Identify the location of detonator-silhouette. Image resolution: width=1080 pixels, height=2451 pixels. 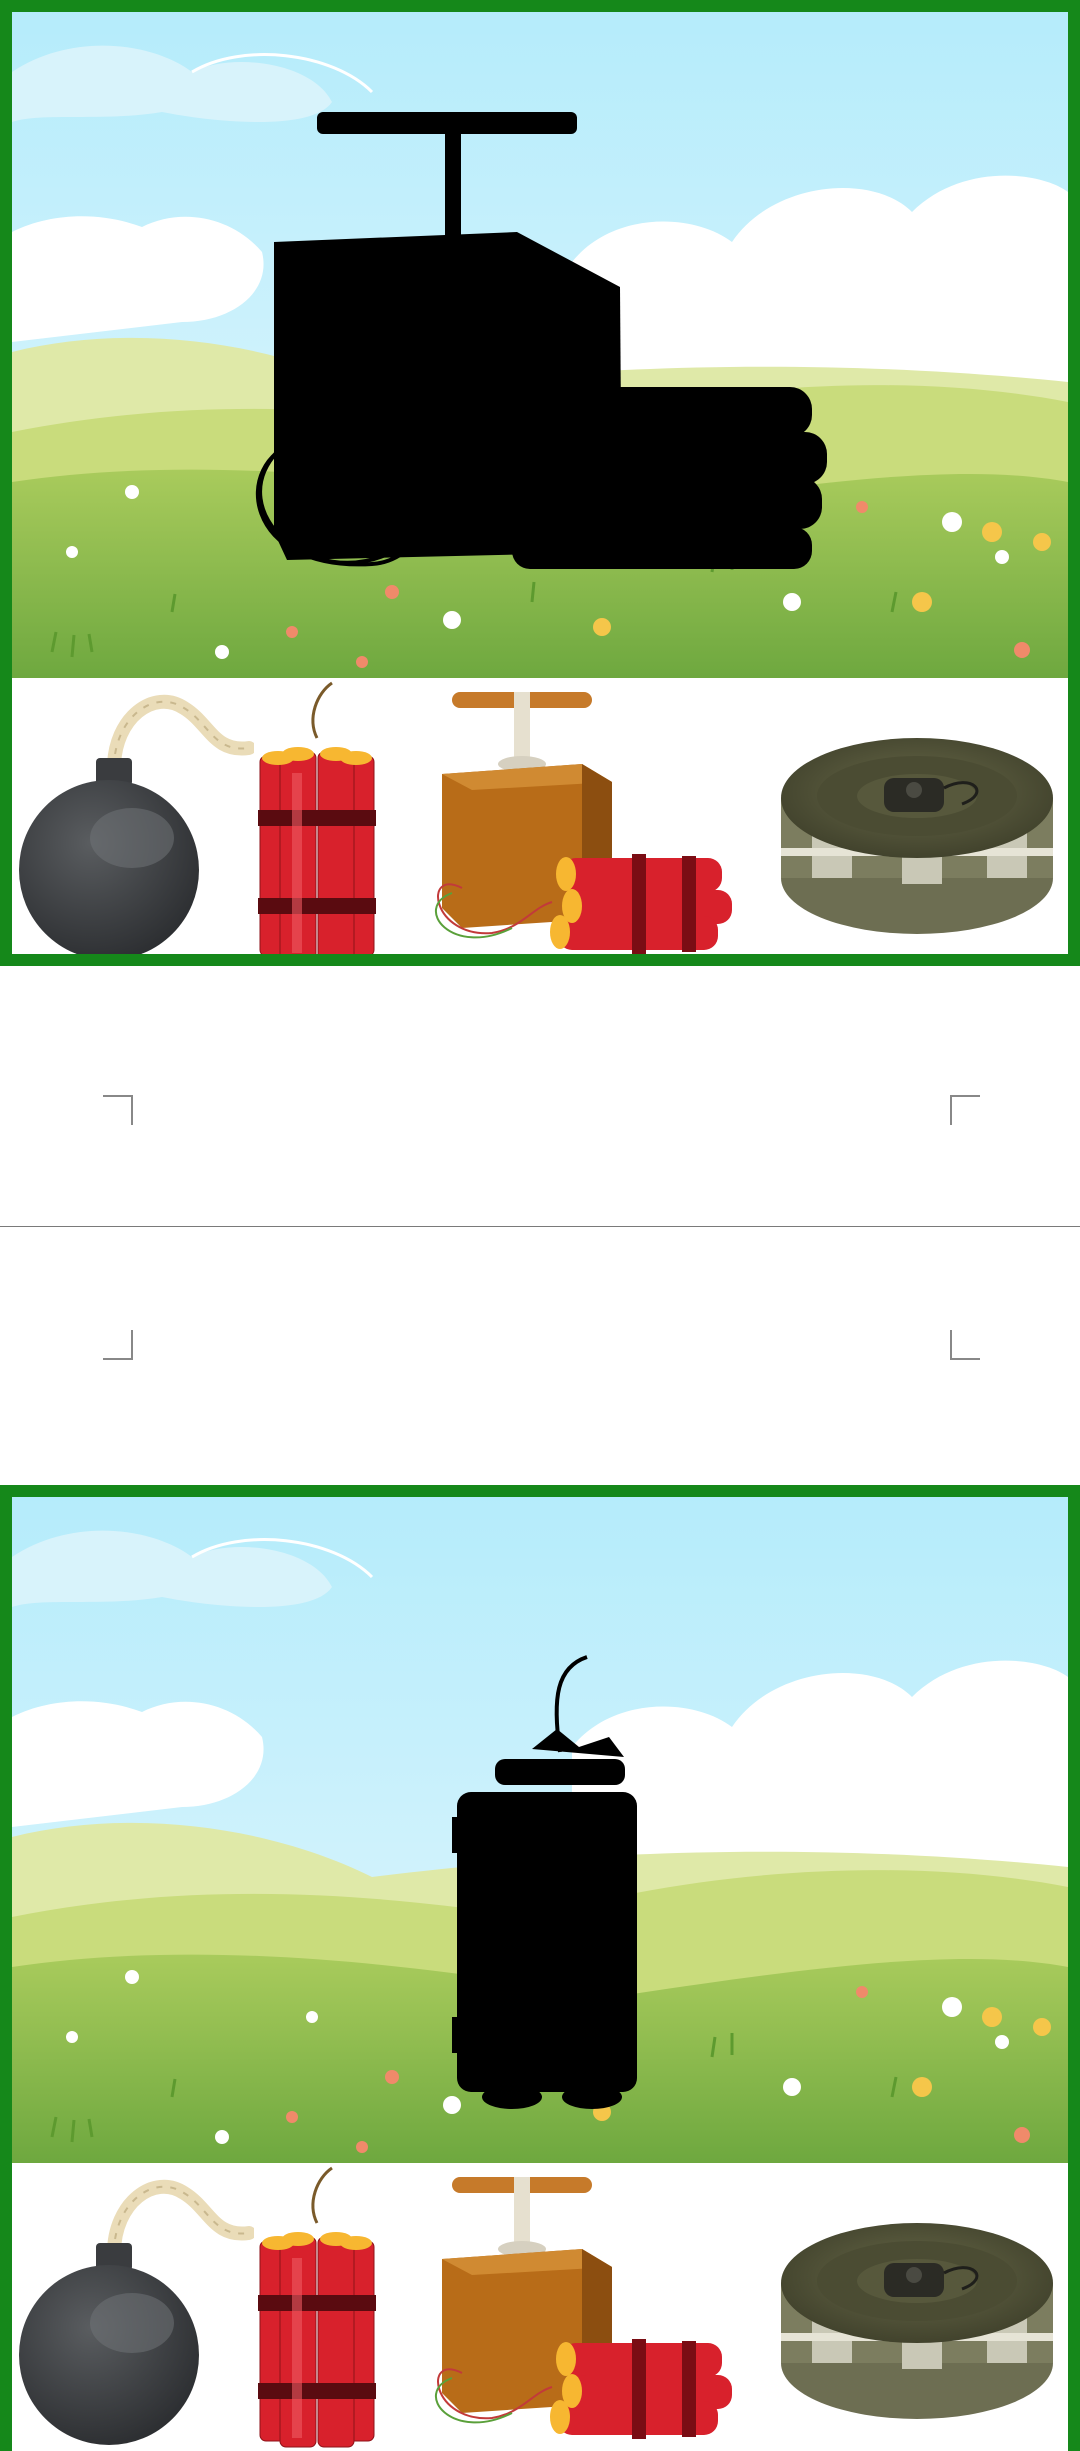
(541, 340).